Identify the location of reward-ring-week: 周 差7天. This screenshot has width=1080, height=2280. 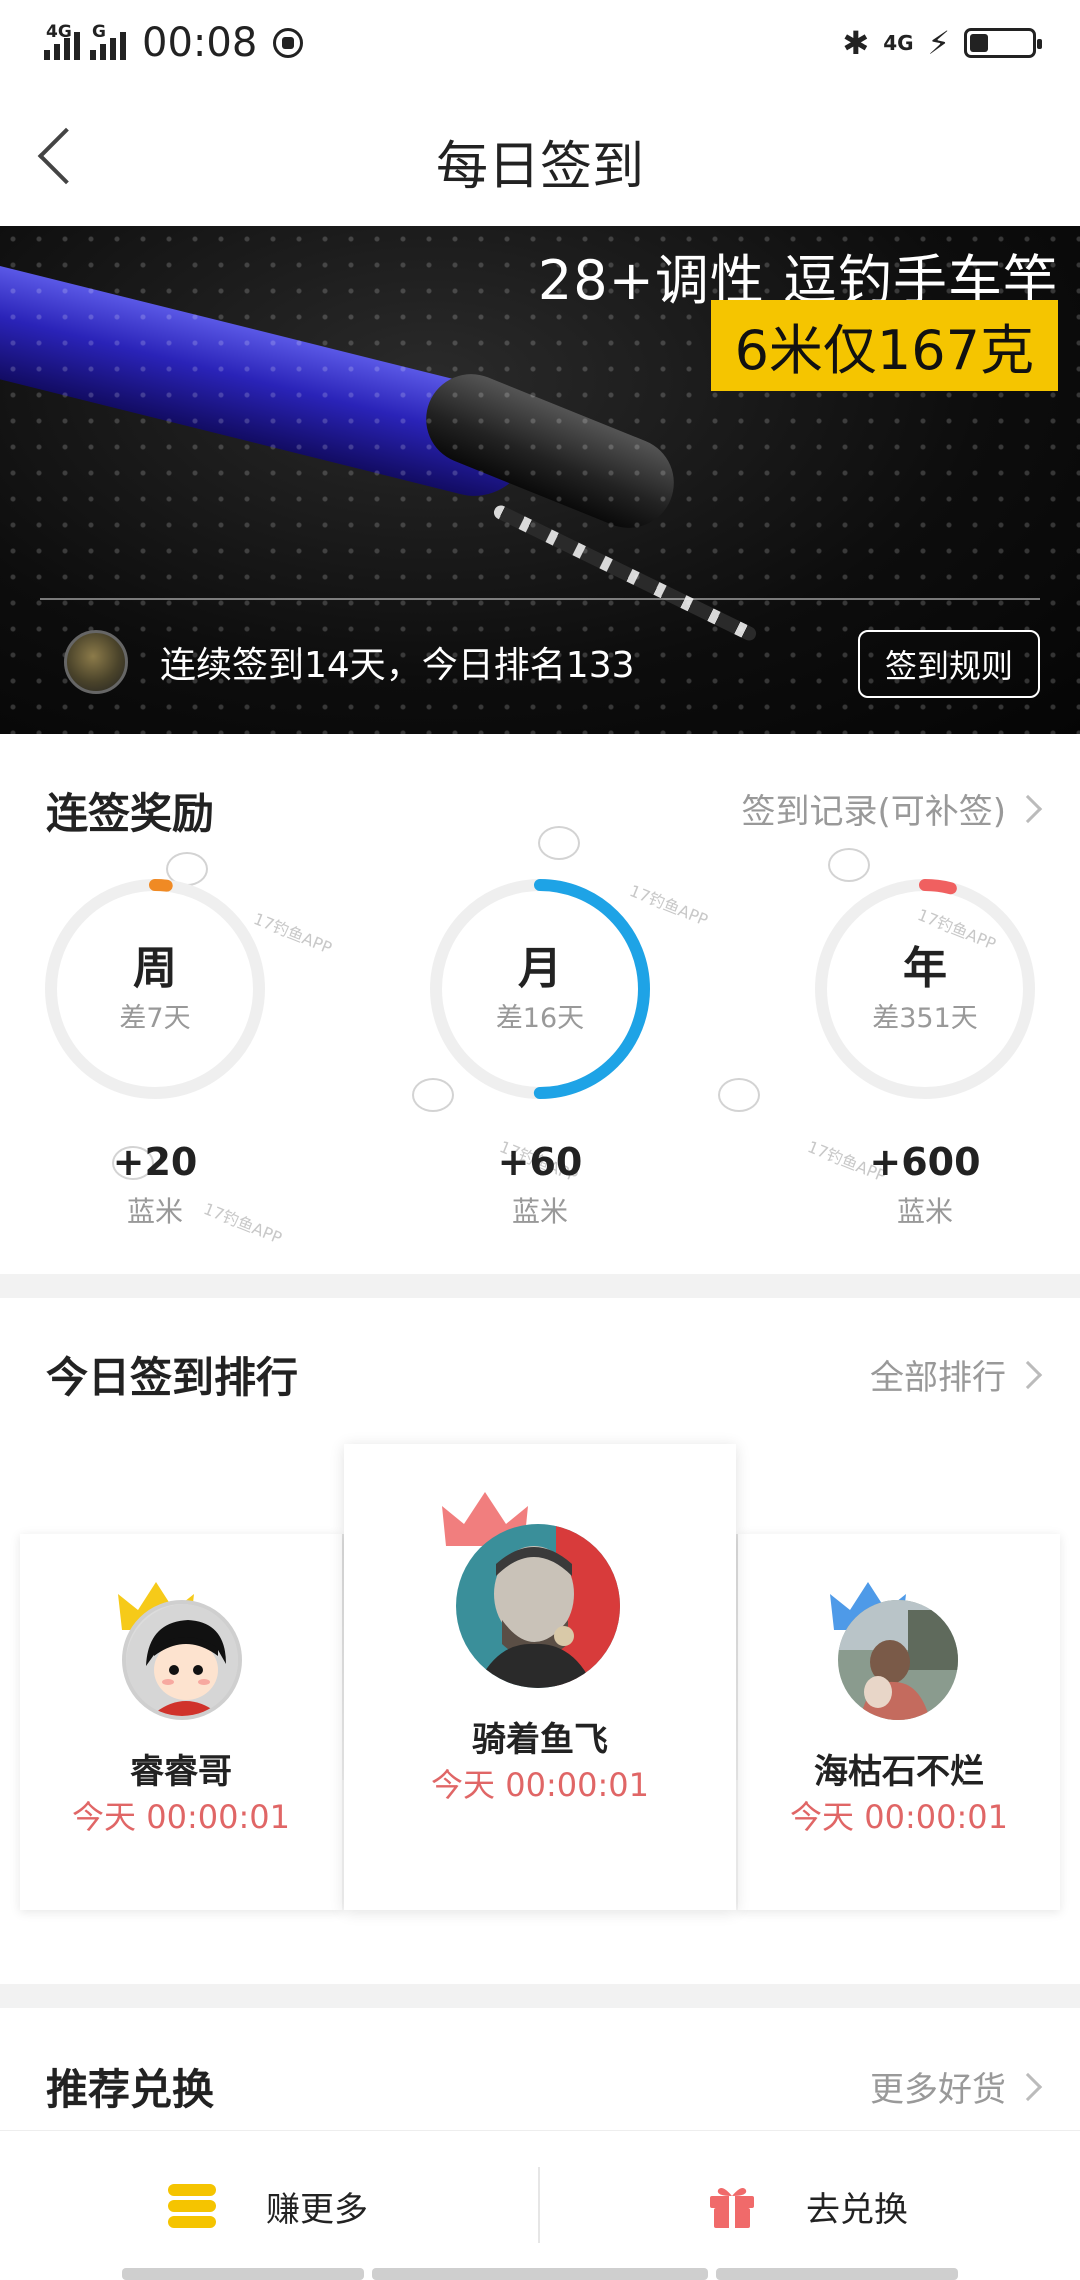
(155, 989).